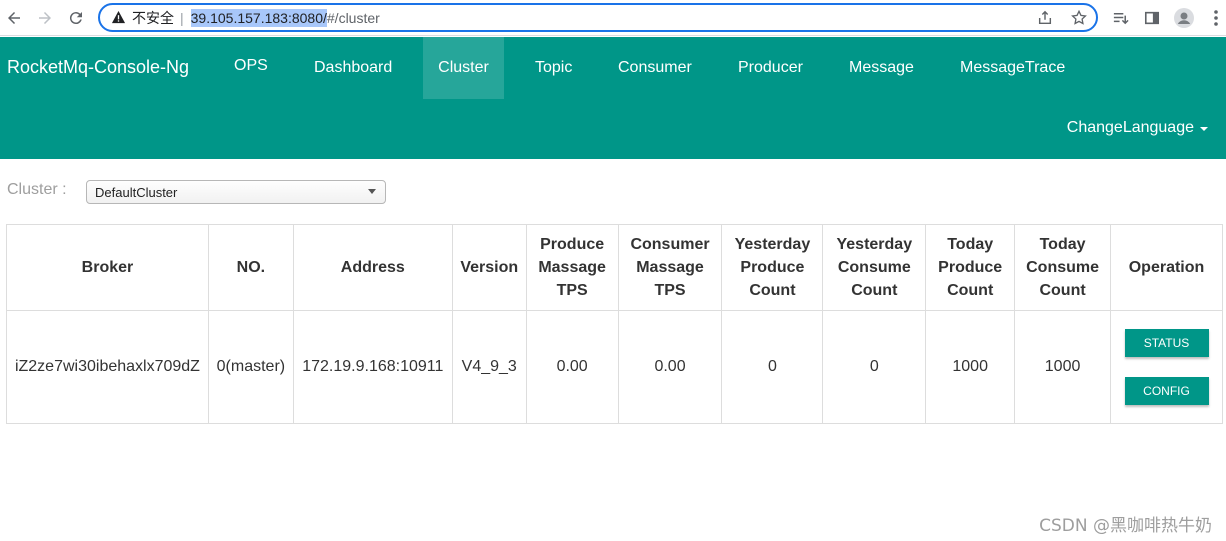  Describe the element at coordinates (258, 17) in the screenshot. I see `url-host: 39.105.157.183:8080/` at that location.